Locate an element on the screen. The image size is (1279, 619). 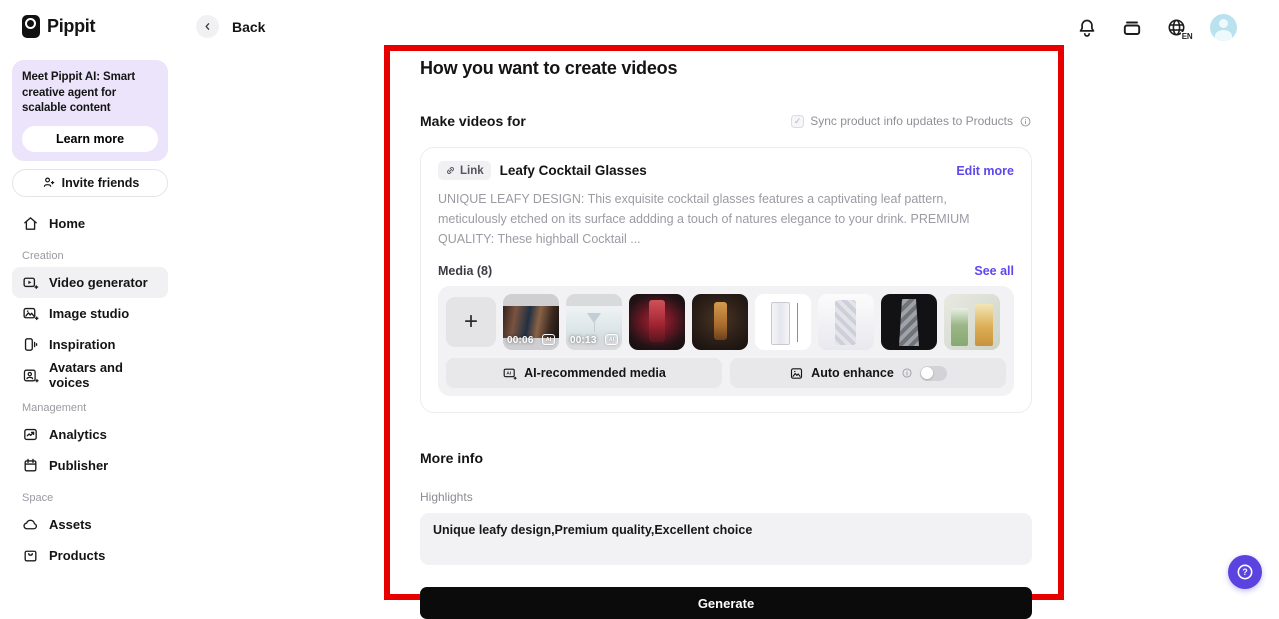
generate-button: Generate is located at coordinates (726, 603).